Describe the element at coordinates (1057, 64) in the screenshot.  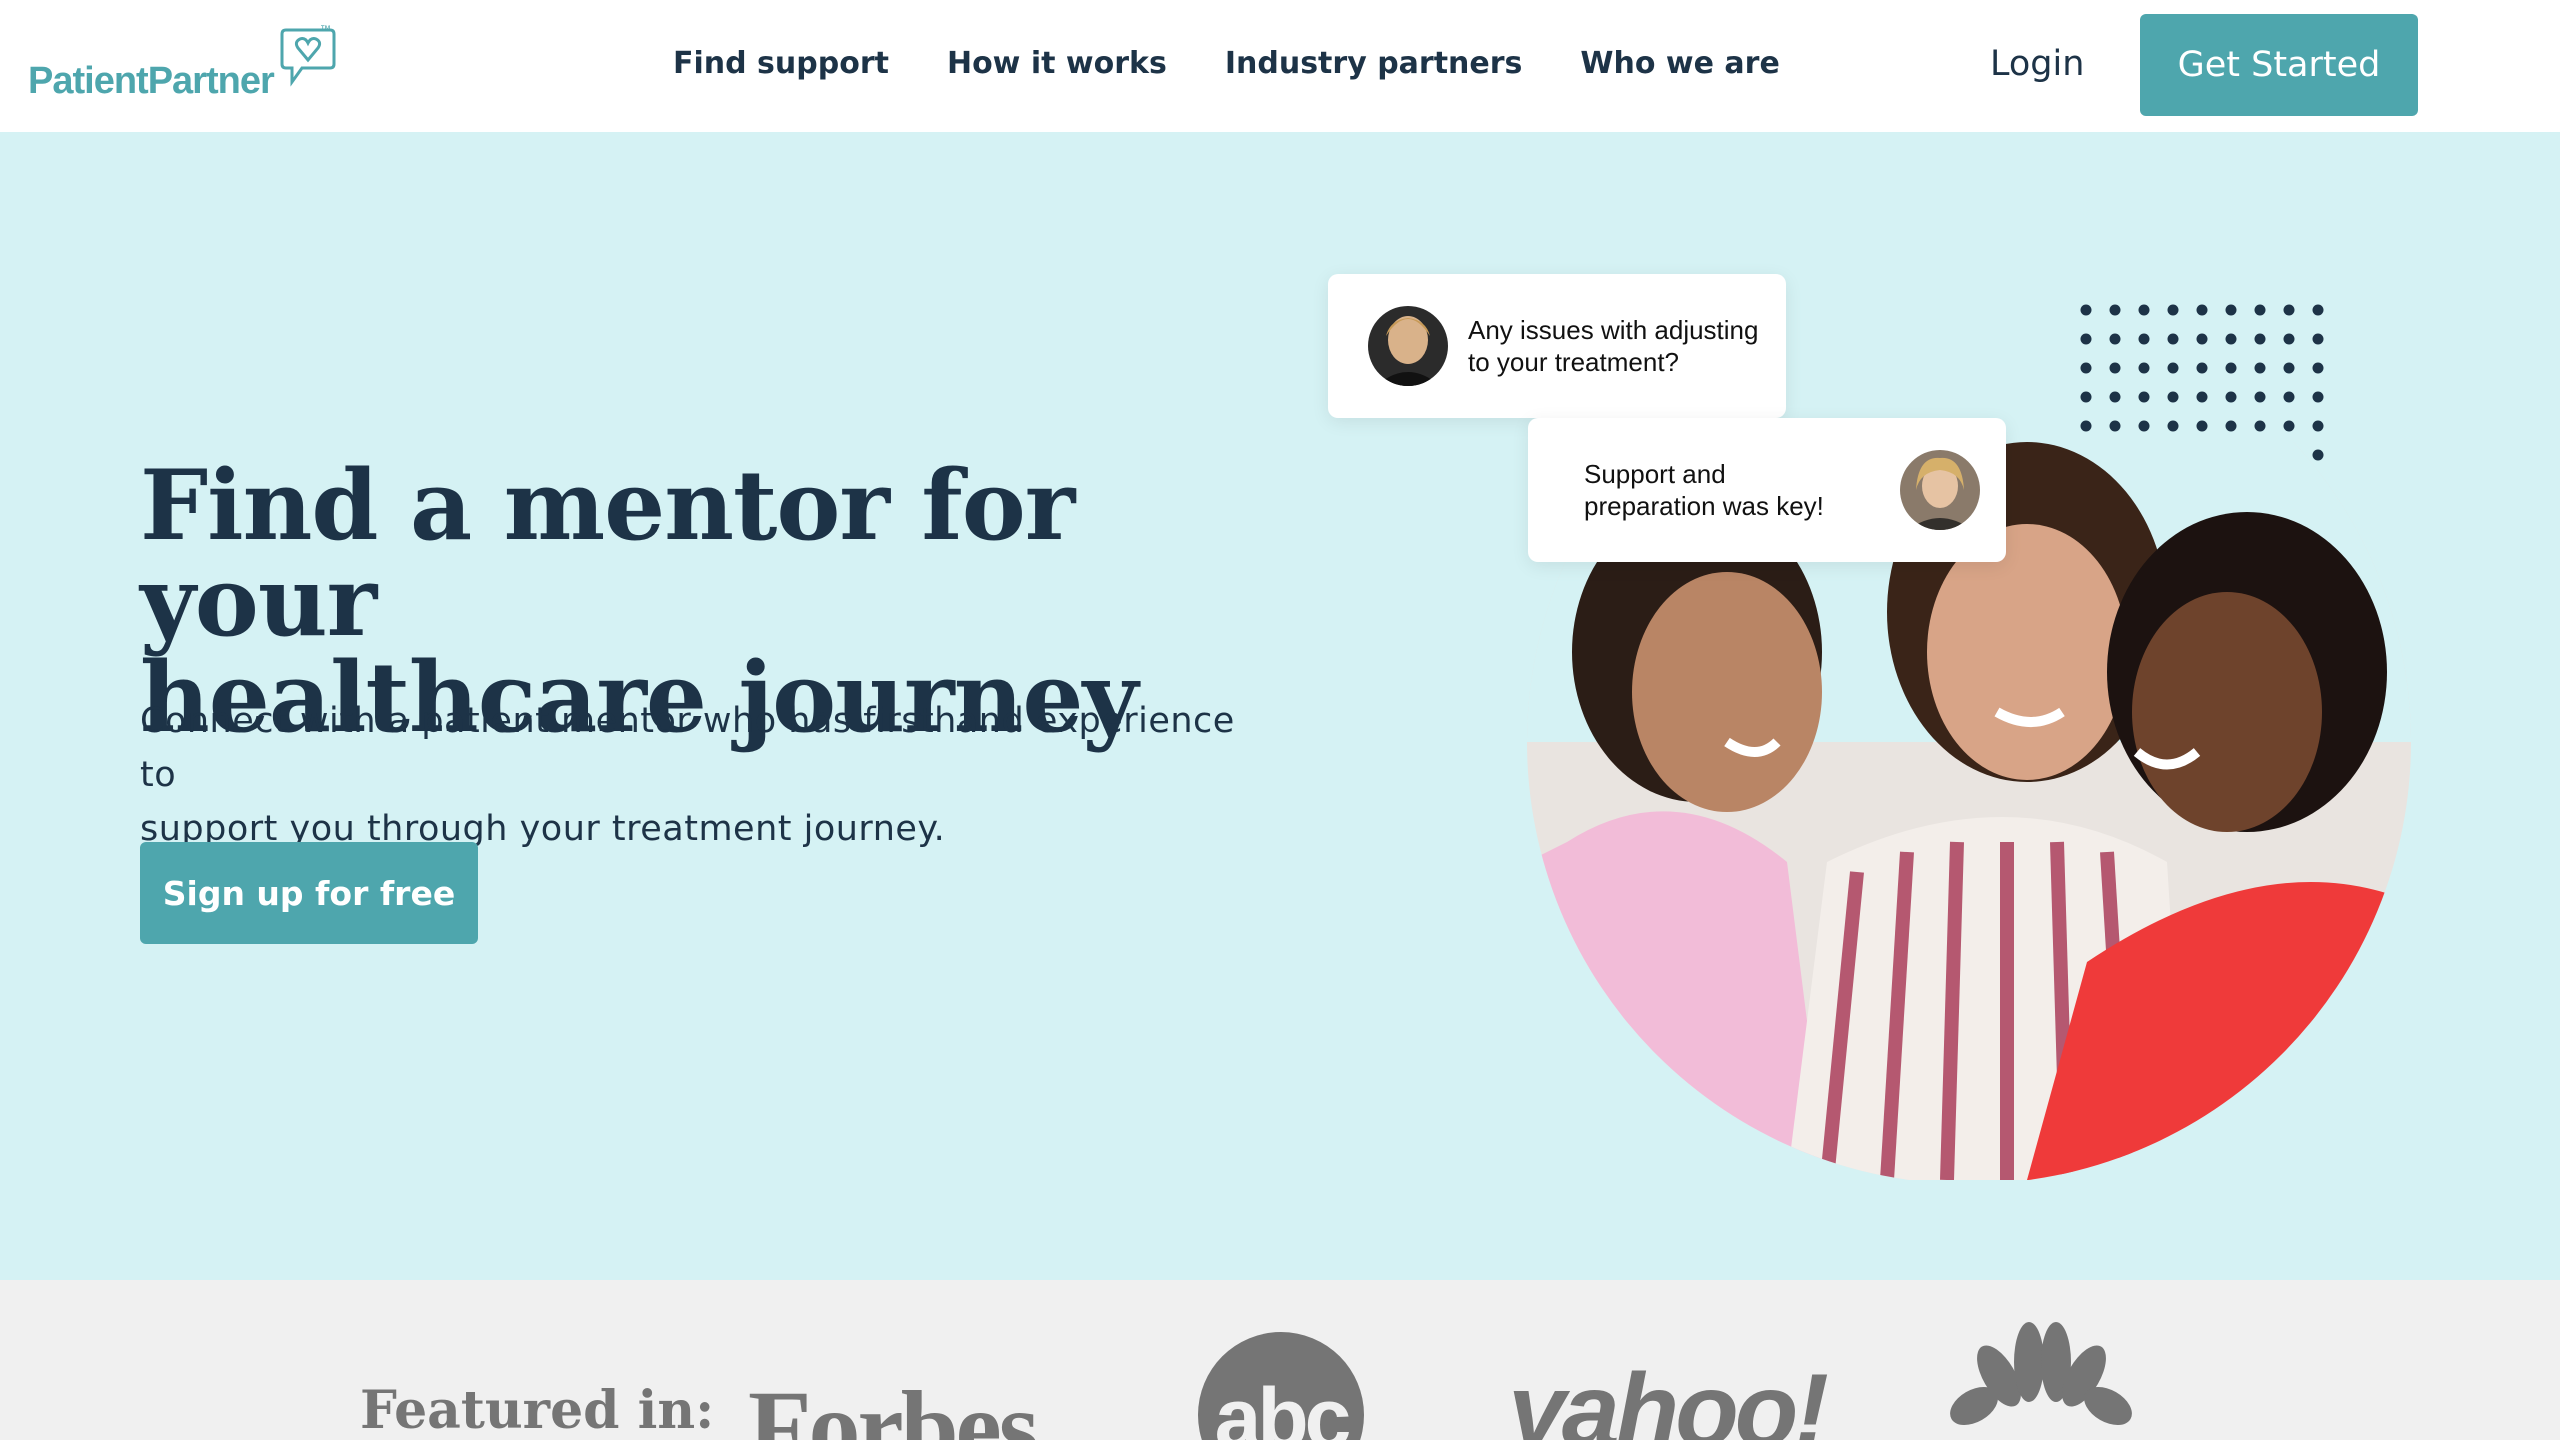
I see `nav-how-it-works: How it works` at that location.